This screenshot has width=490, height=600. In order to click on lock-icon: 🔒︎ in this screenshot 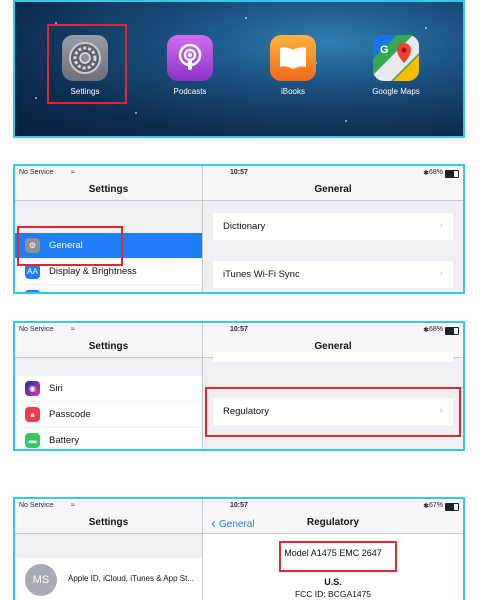, I will do `click(32, 414)`.